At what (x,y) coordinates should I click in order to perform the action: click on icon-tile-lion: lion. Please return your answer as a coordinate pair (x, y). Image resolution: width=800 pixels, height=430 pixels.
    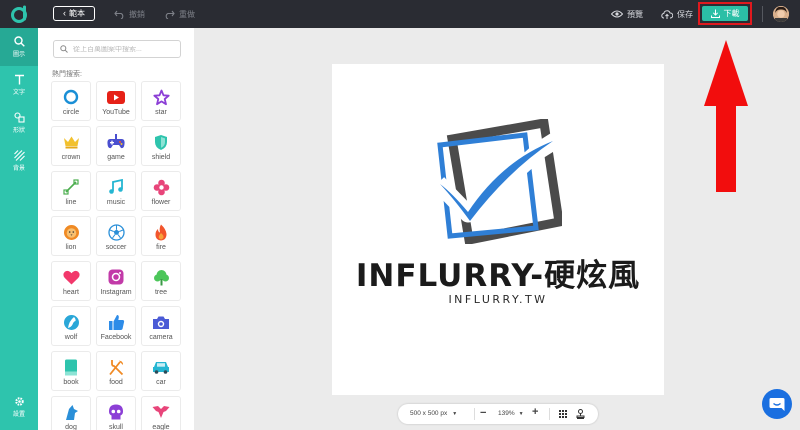
    Looking at the image, I should click on (71, 236).